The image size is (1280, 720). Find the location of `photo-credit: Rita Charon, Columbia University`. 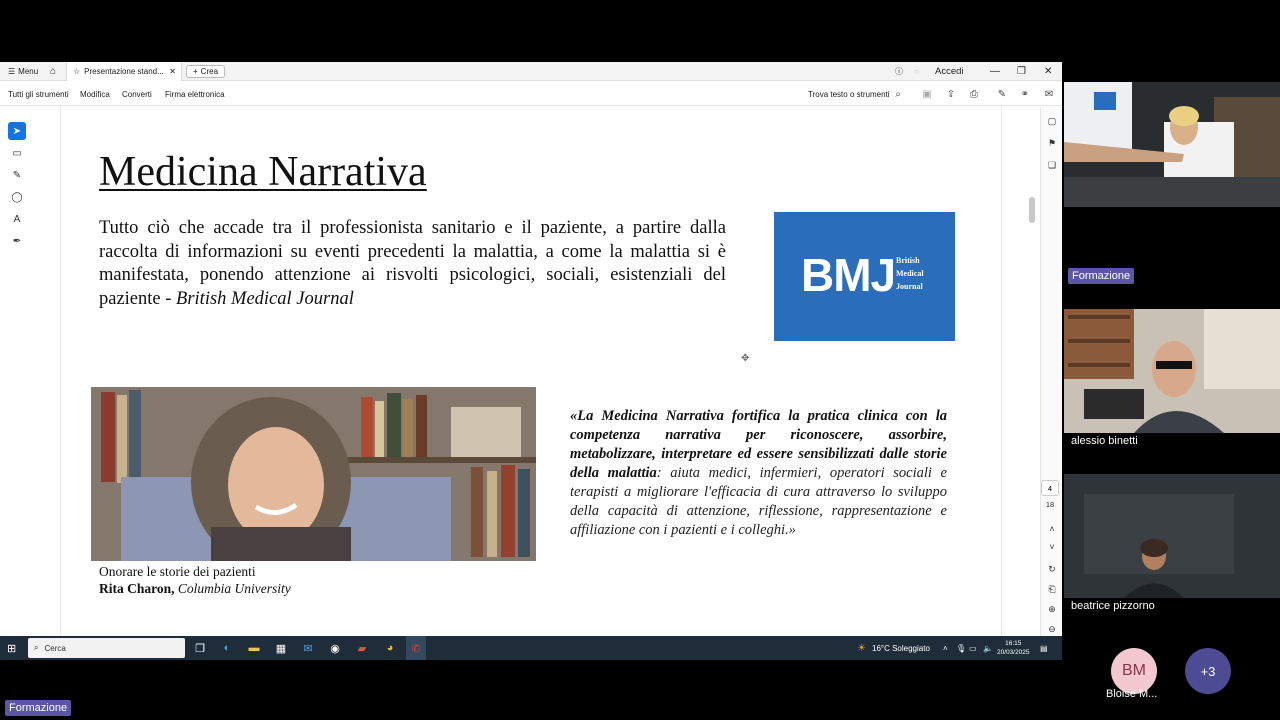

photo-credit: Rita Charon, Columbia University is located at coordinates (195, 589).